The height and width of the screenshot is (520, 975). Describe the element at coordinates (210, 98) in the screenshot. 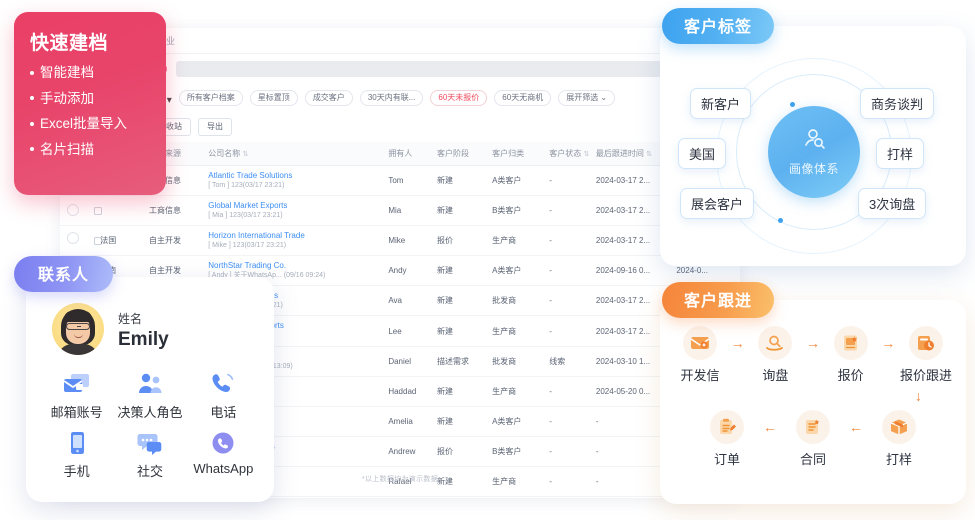

I see `filter-chip-0: 所有客户档案` at that location.